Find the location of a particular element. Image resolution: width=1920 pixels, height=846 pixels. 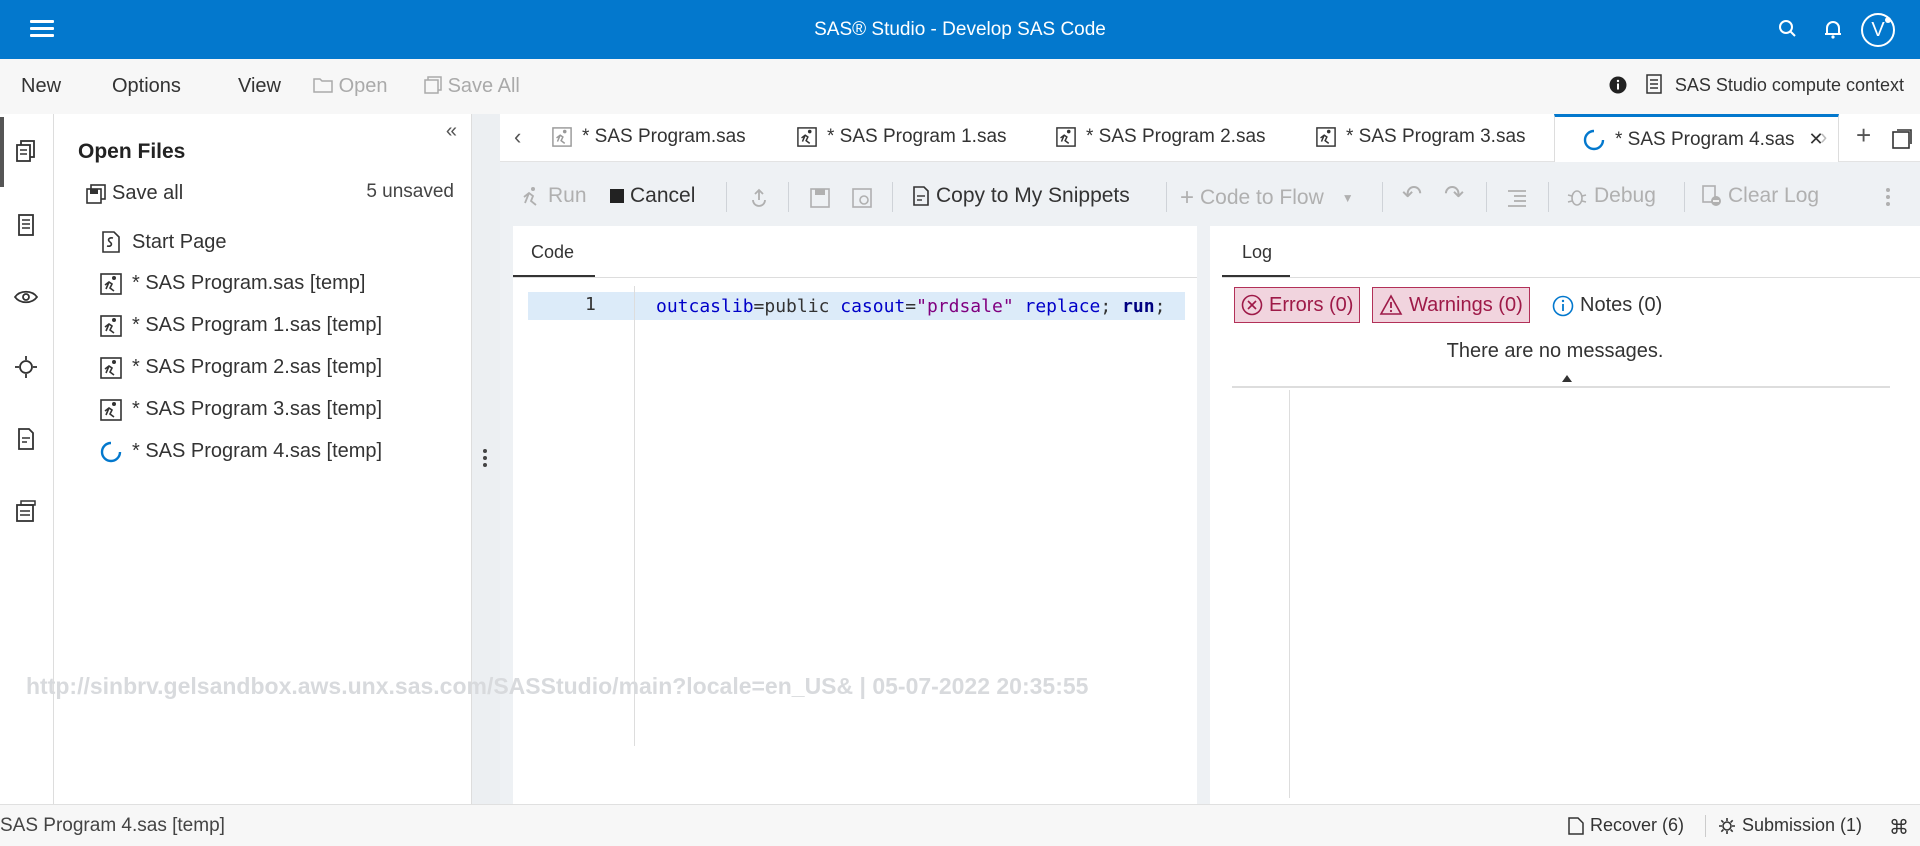

tab-sas-program-1: * SAS Program 1.sas is located at coordinates (902, 137).